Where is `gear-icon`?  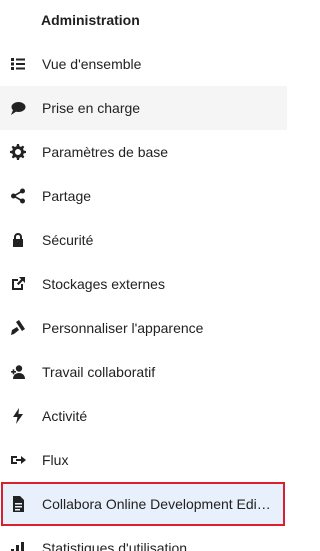 gear-icon is located at coordinates (18, 152).